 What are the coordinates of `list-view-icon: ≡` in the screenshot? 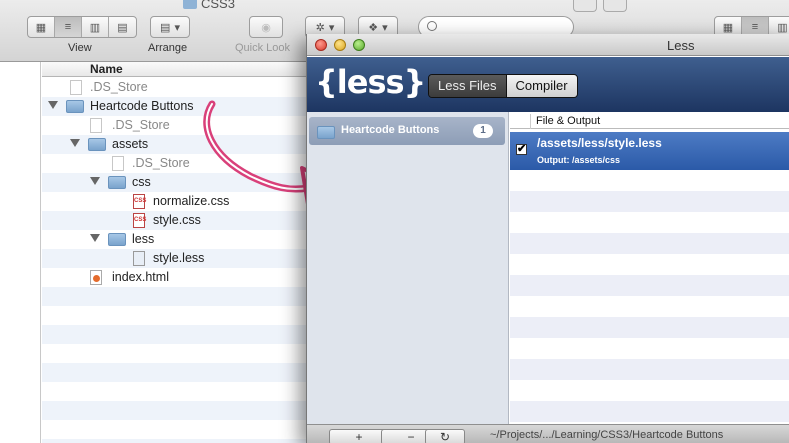 It's located at (68, 27).